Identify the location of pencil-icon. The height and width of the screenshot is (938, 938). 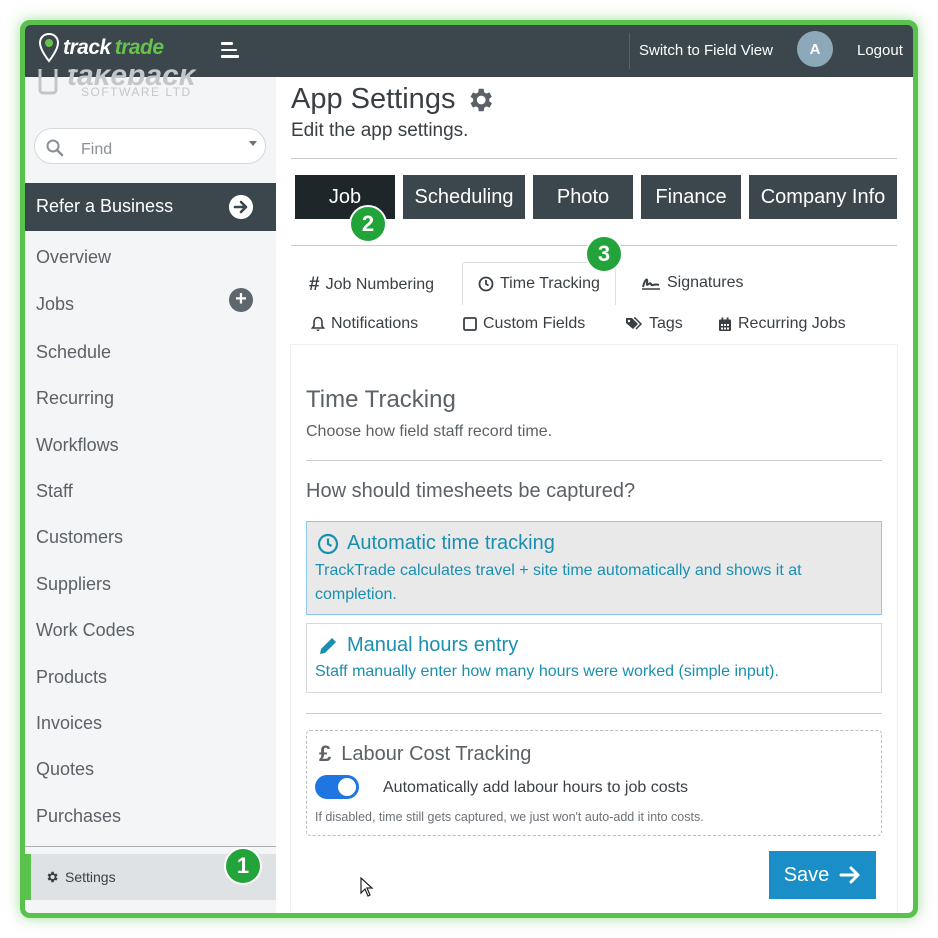
(328, 645).